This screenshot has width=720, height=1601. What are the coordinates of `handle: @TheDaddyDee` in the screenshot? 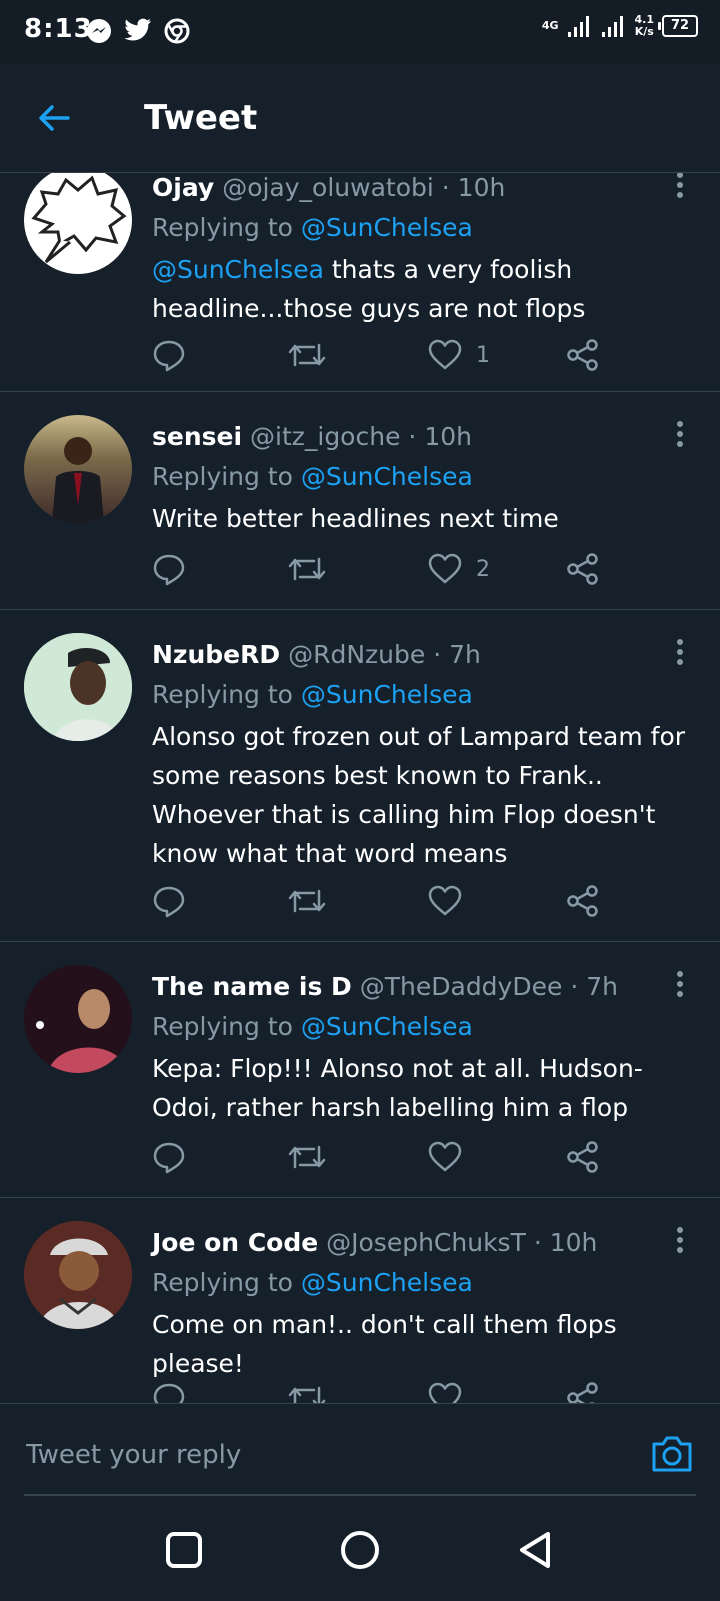 It's located at (461, 986).